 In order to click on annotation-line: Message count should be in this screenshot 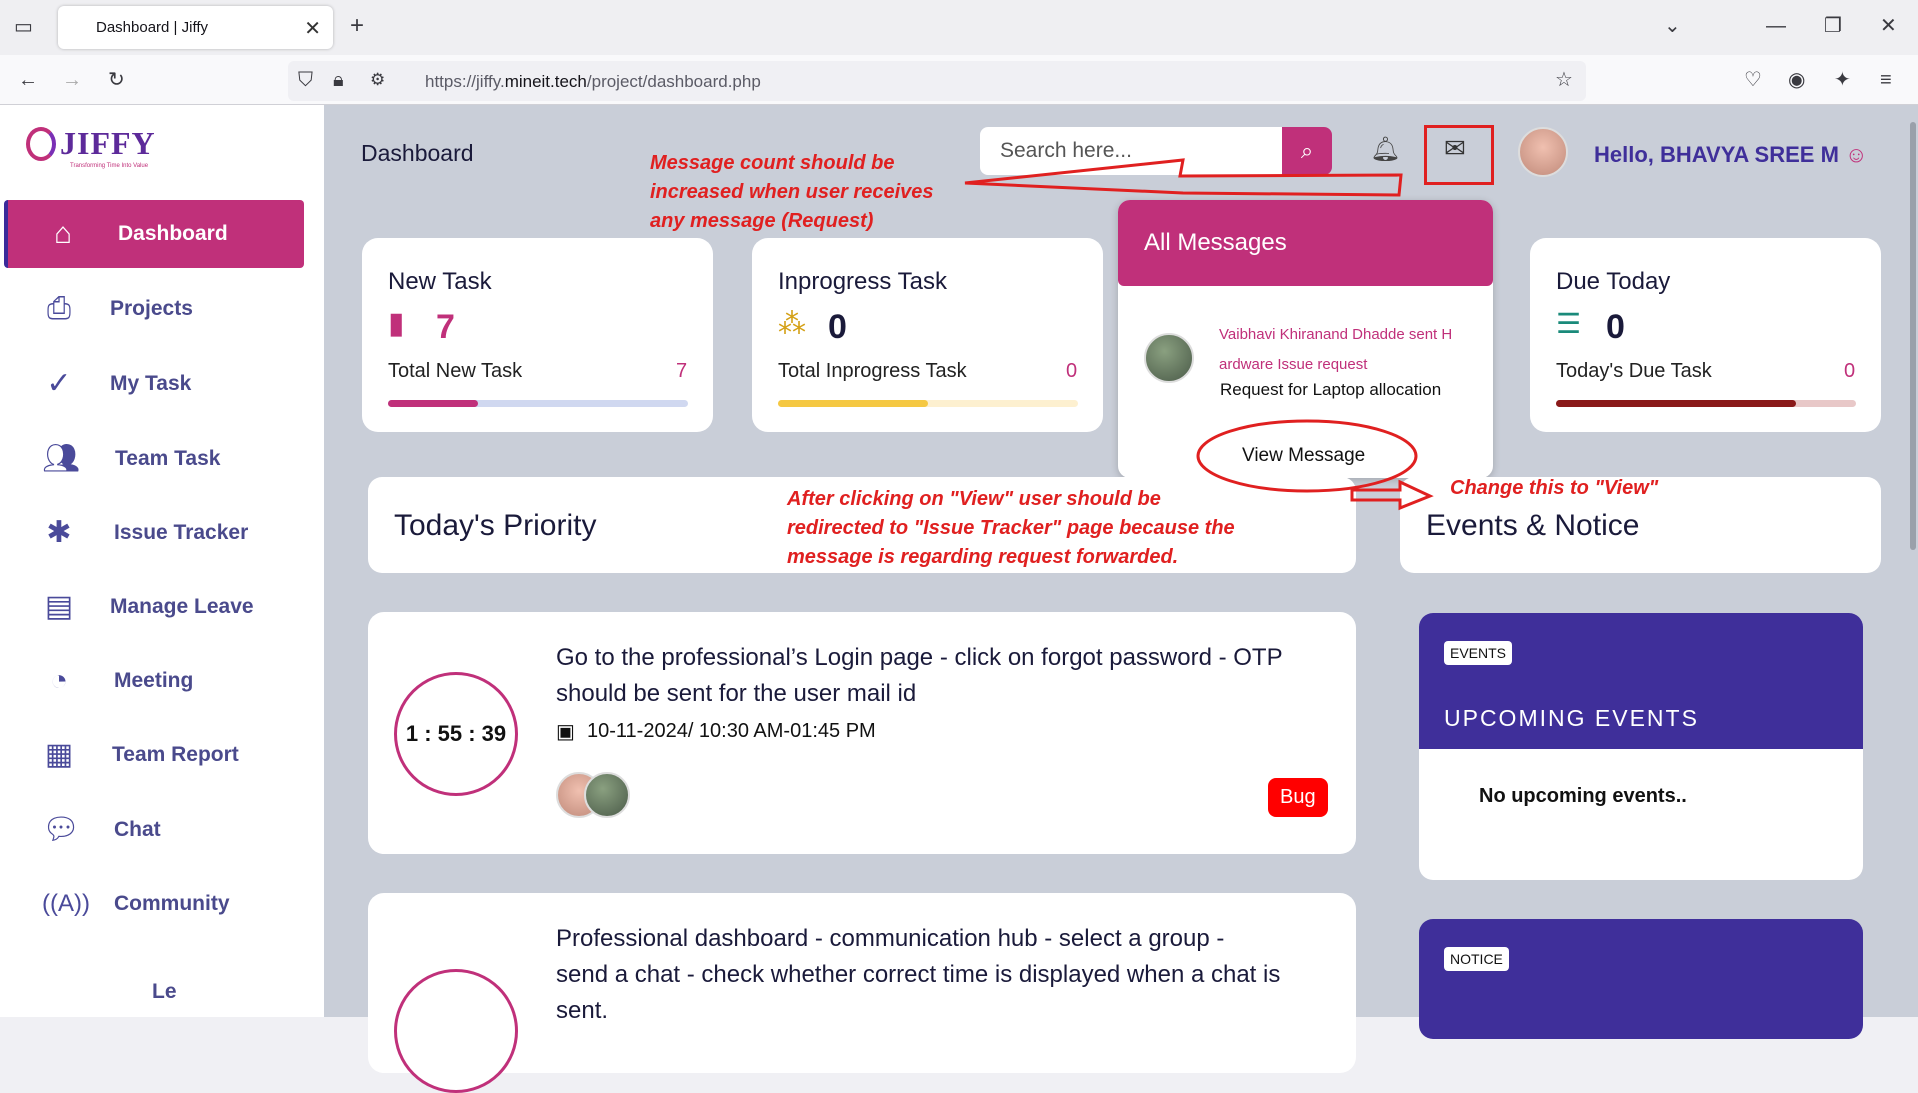, I will do `click(772, 163)`.